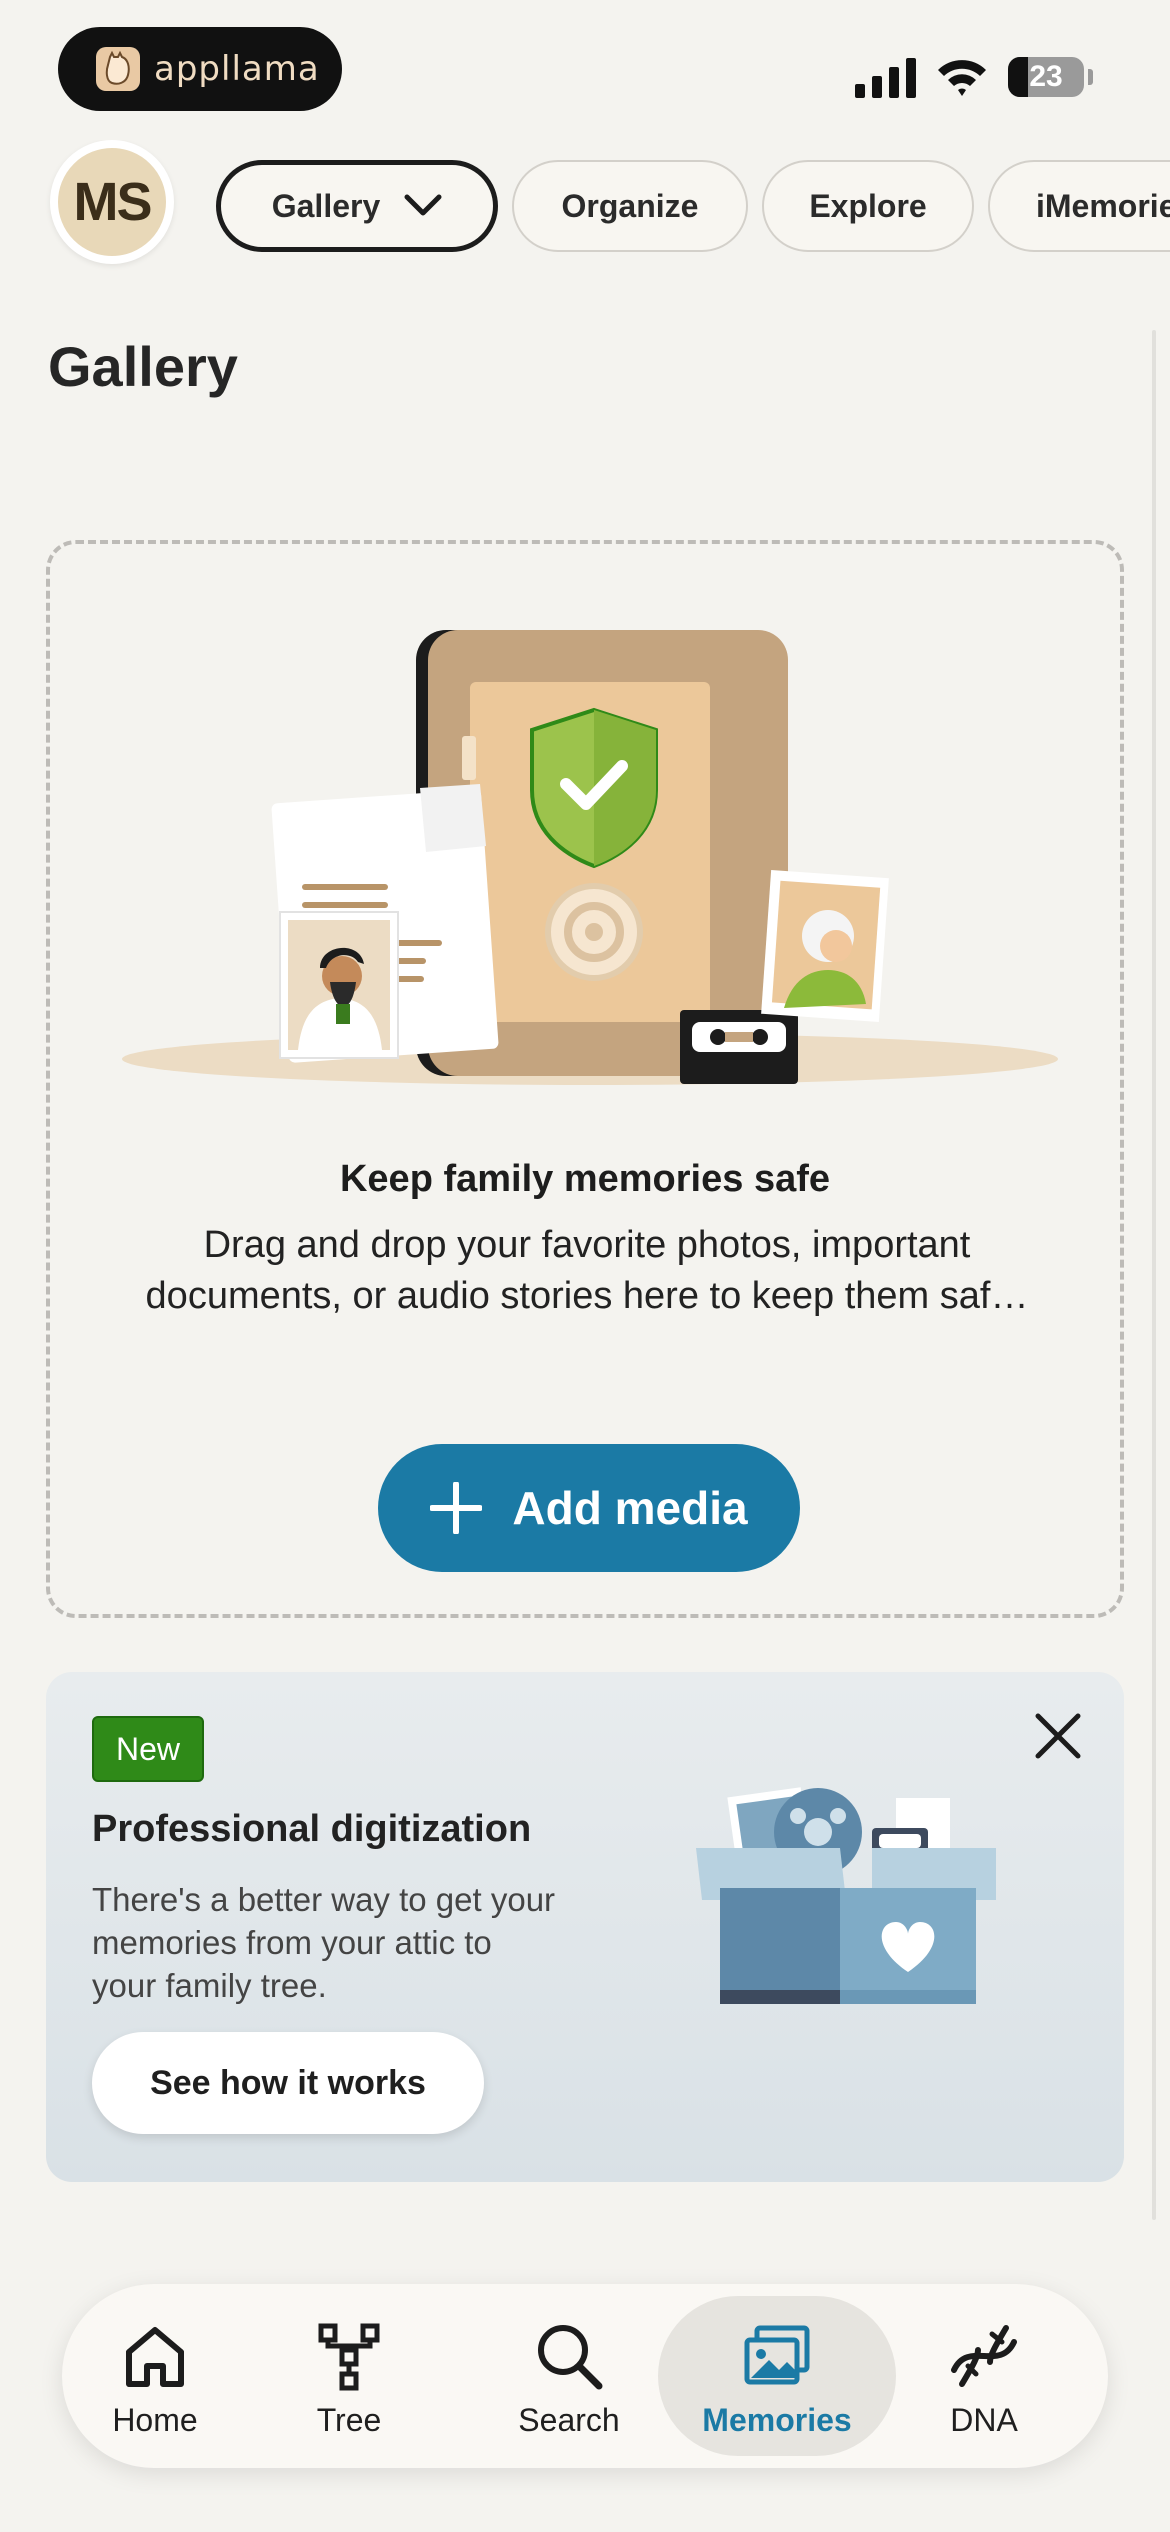 The image size is (1170, 2532). I want to click on nav-dna: DNA, so click(984, 2376).